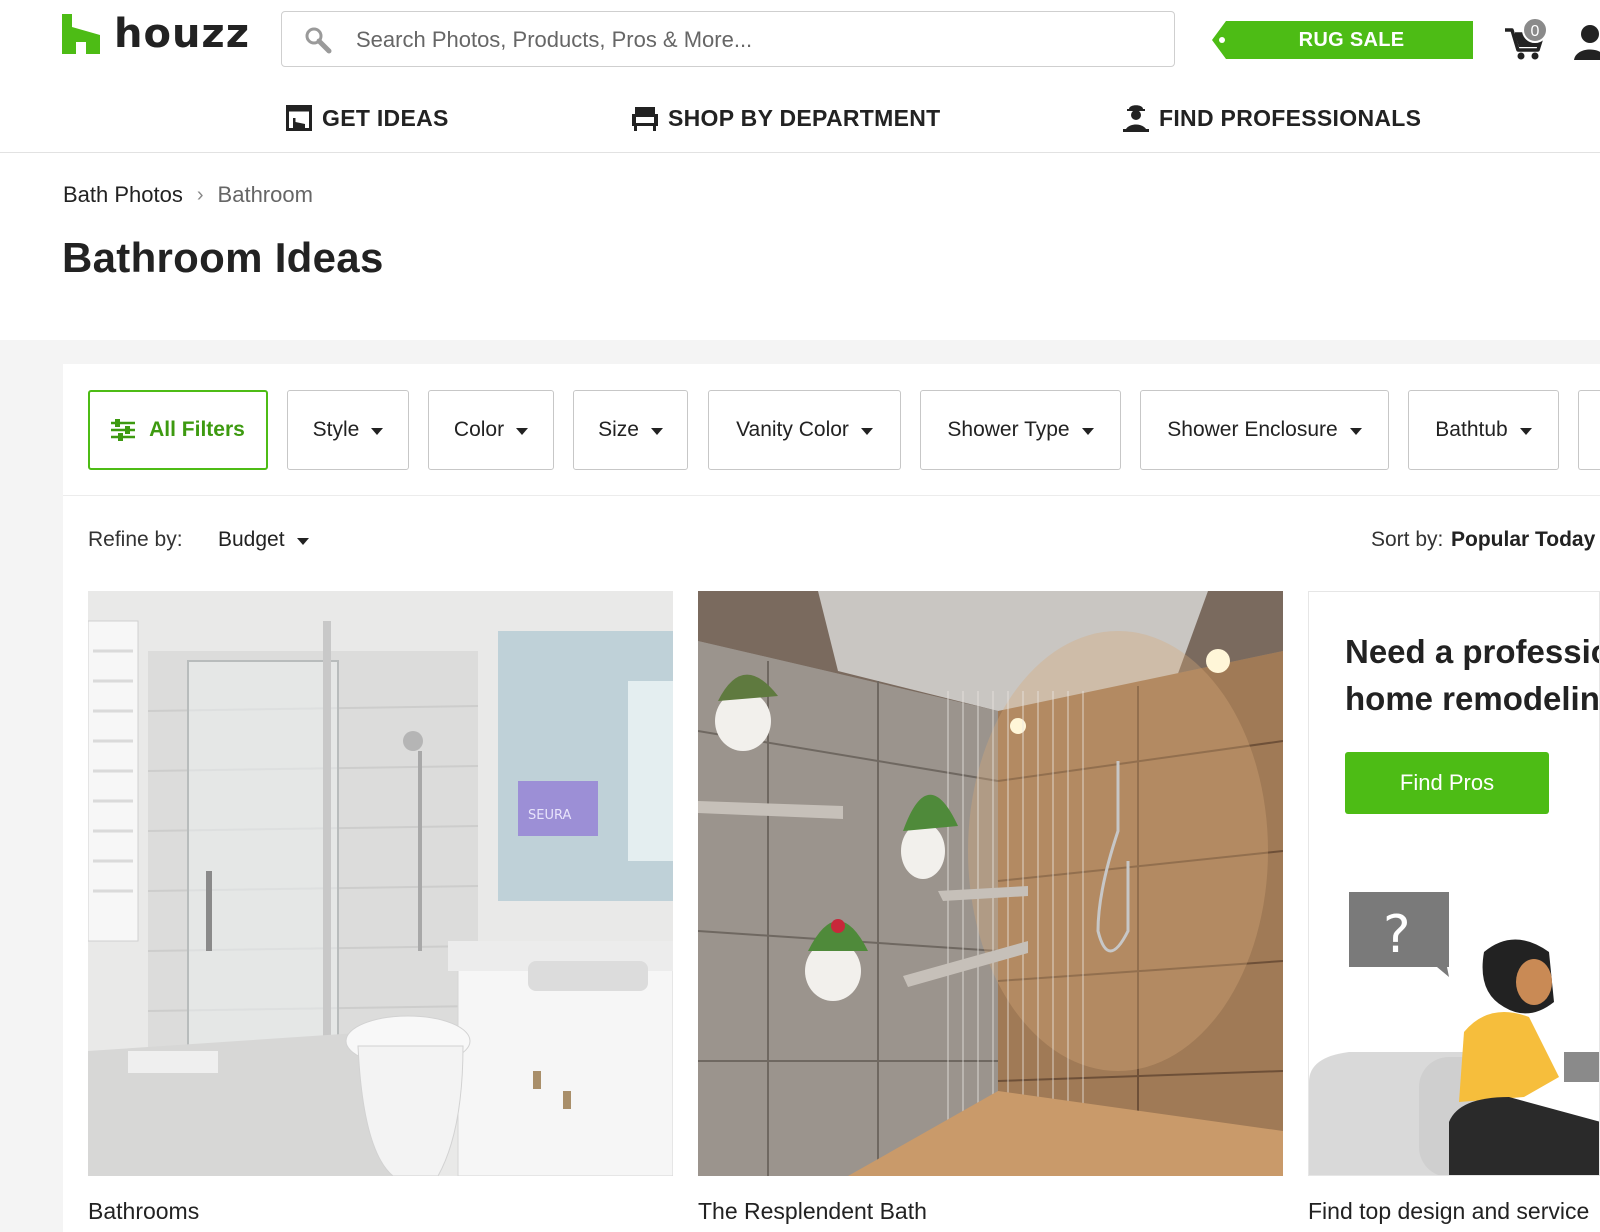  What do you see at coordinates (265, 194) in the screenshot?
I see `breadcrumb-current: Bathroom` at bounding box center [265, 194].